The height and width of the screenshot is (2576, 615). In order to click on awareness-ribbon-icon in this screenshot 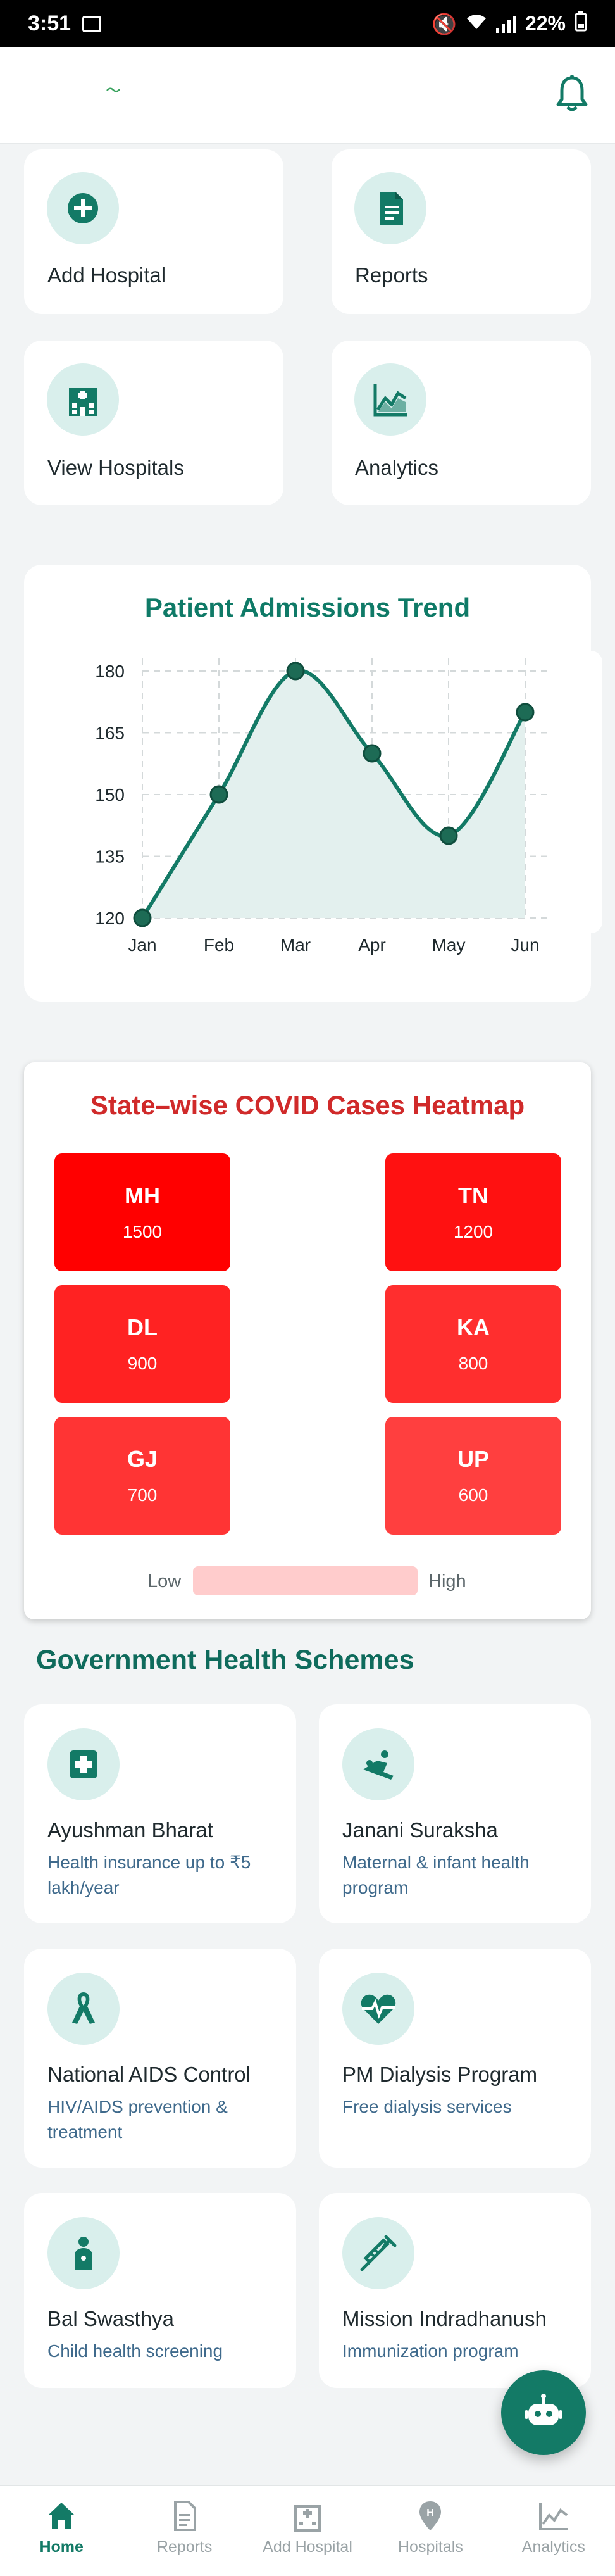, I will do `click(83, 2009)`.